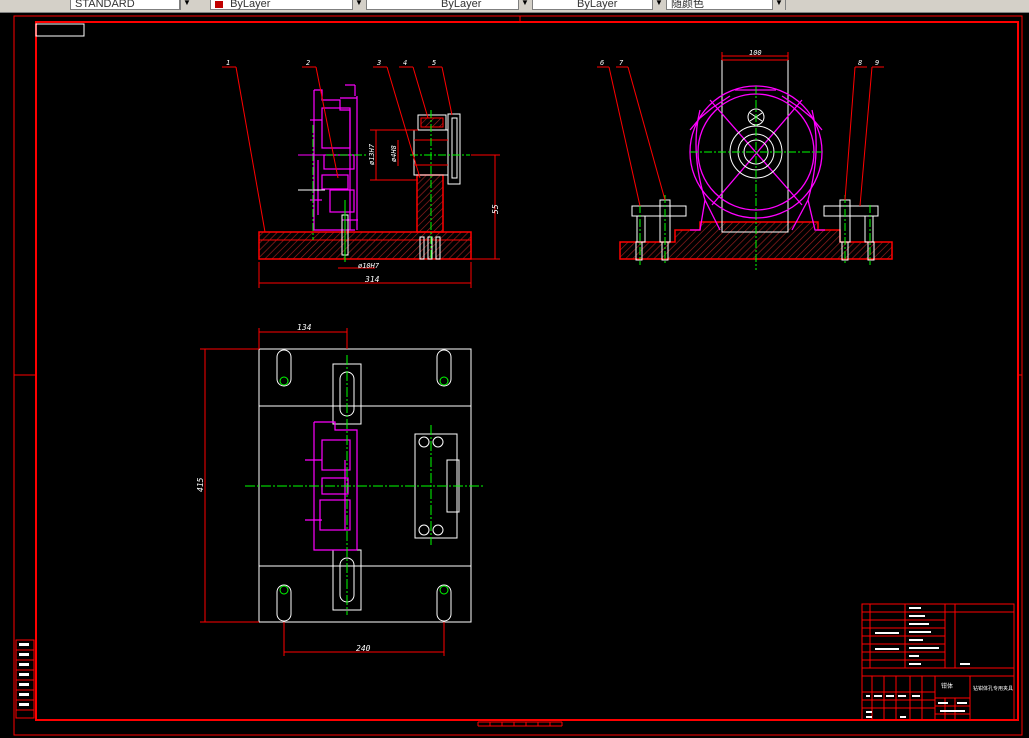  I want to click on title-project-name: 钳体, so click(947, 686).